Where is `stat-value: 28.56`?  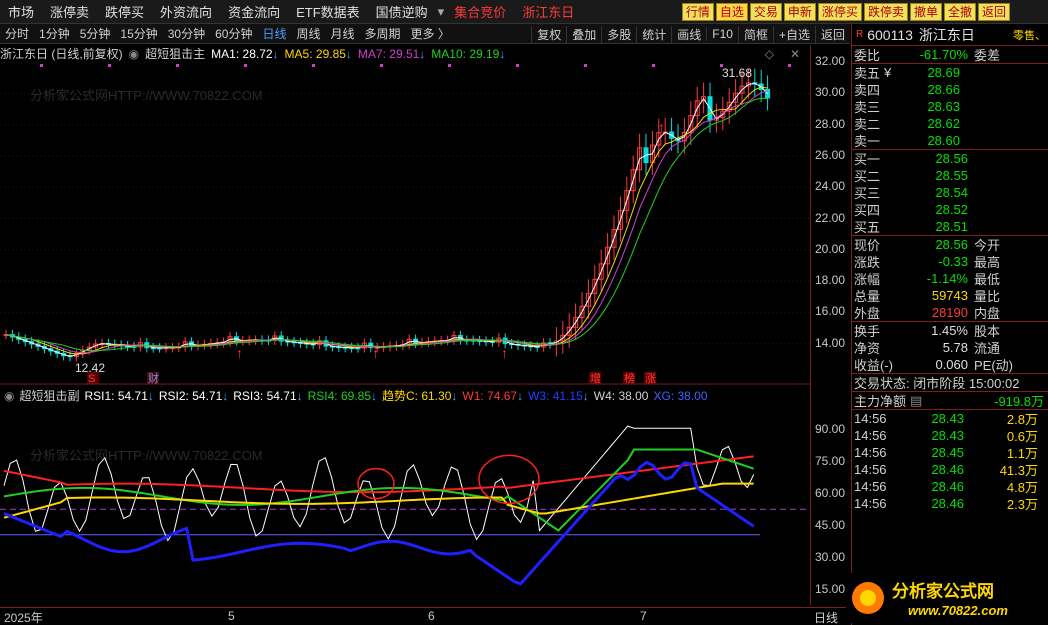 stat-value: 28.56 is located at coordinates (951, 244).